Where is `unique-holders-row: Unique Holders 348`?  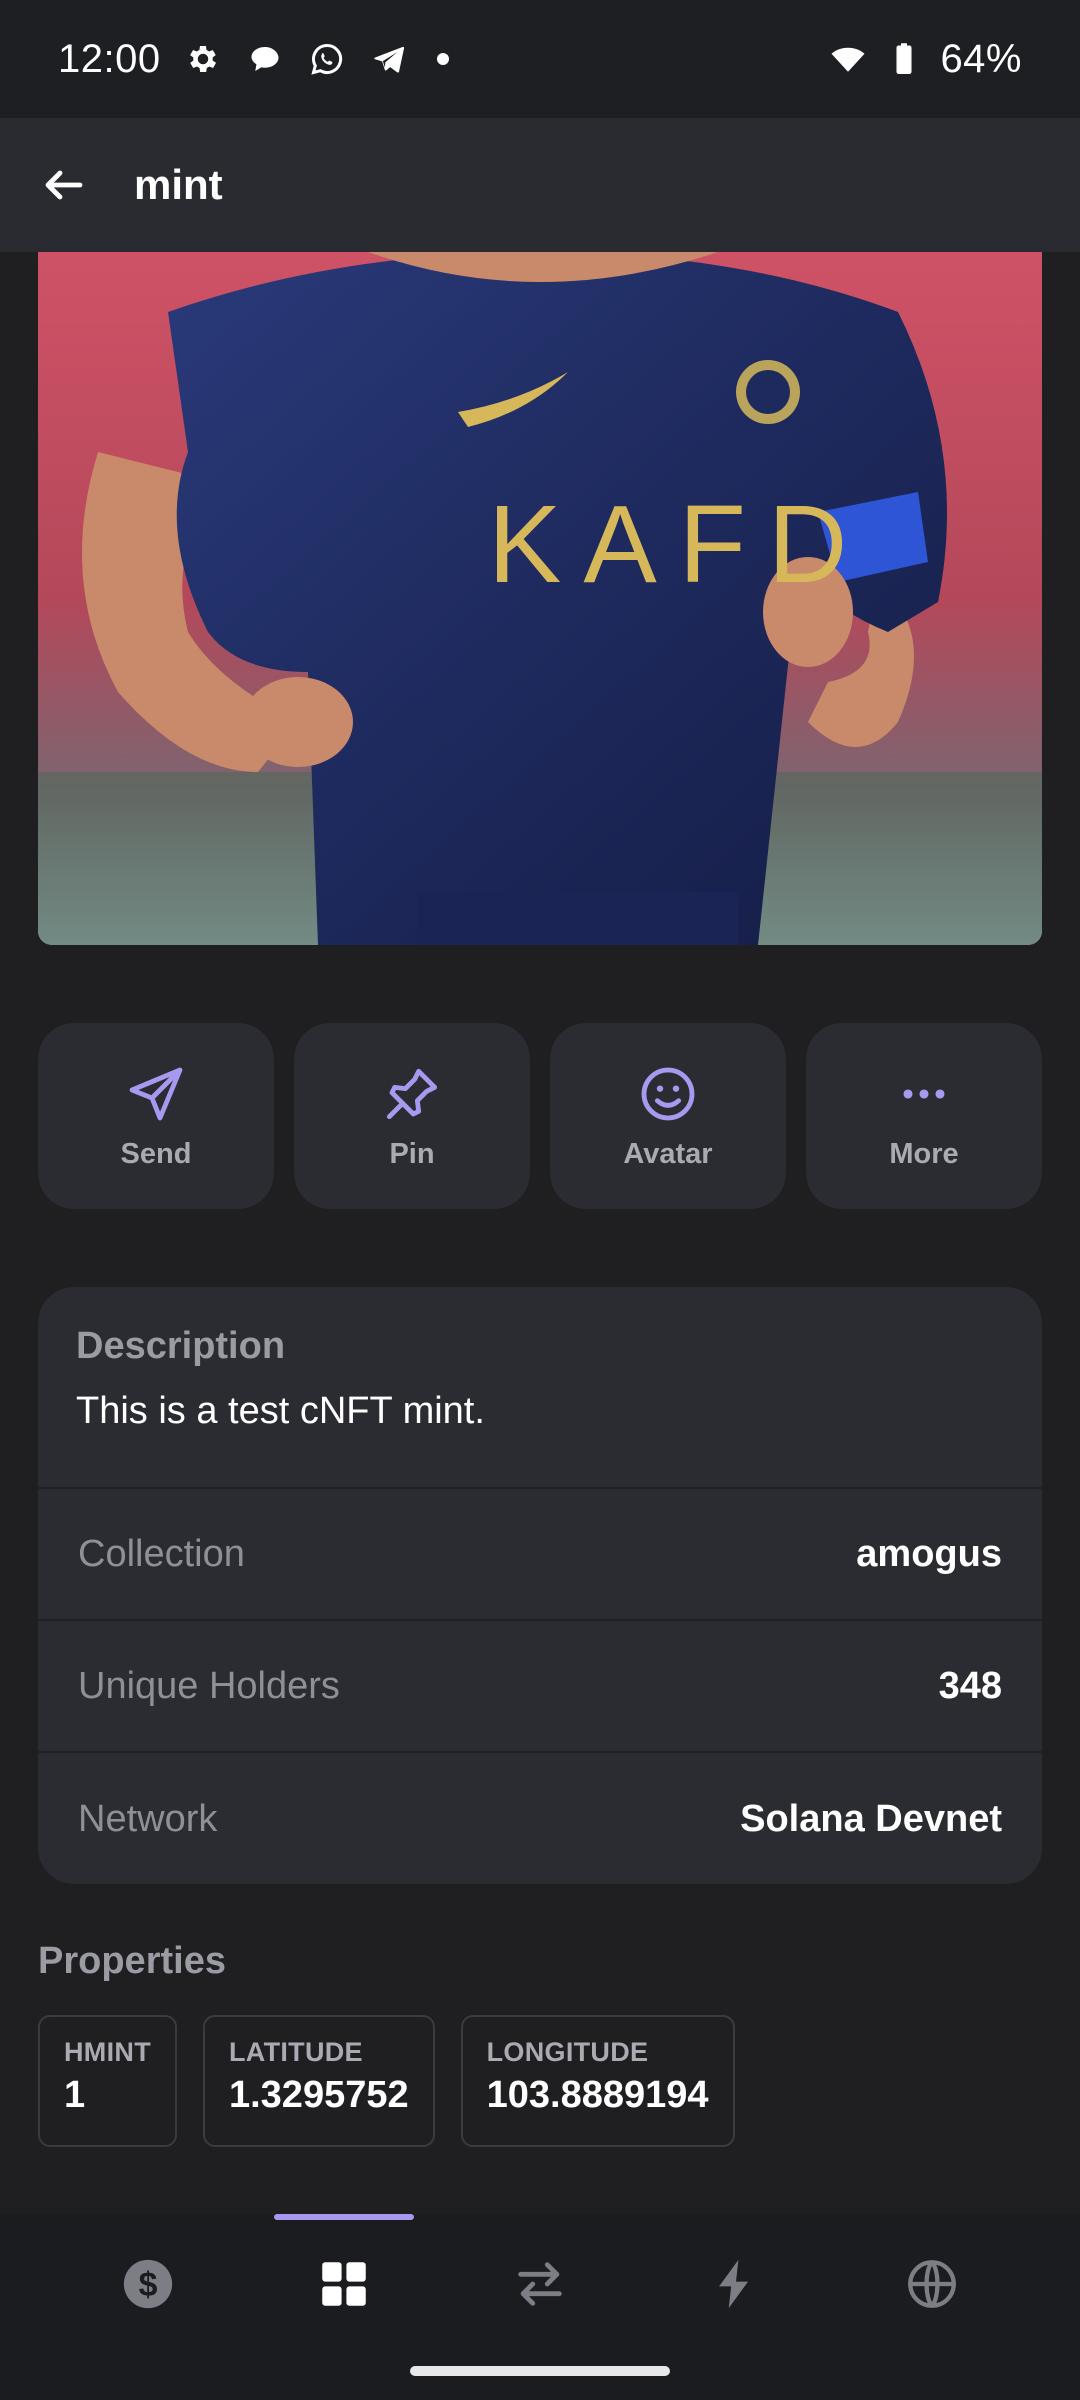 unique-holders-row: Unique Holders 348 is located at coordinates (540, 1687).